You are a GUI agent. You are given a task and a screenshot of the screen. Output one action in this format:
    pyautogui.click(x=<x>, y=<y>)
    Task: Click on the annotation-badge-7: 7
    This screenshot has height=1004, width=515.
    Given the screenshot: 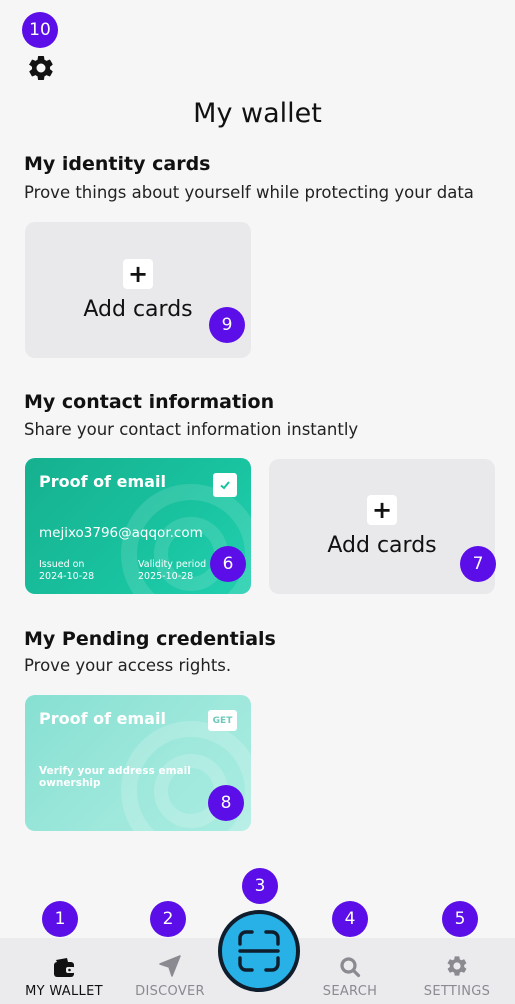 What is the action you would take?
    pyautogui.click(x=478, y=564)
    